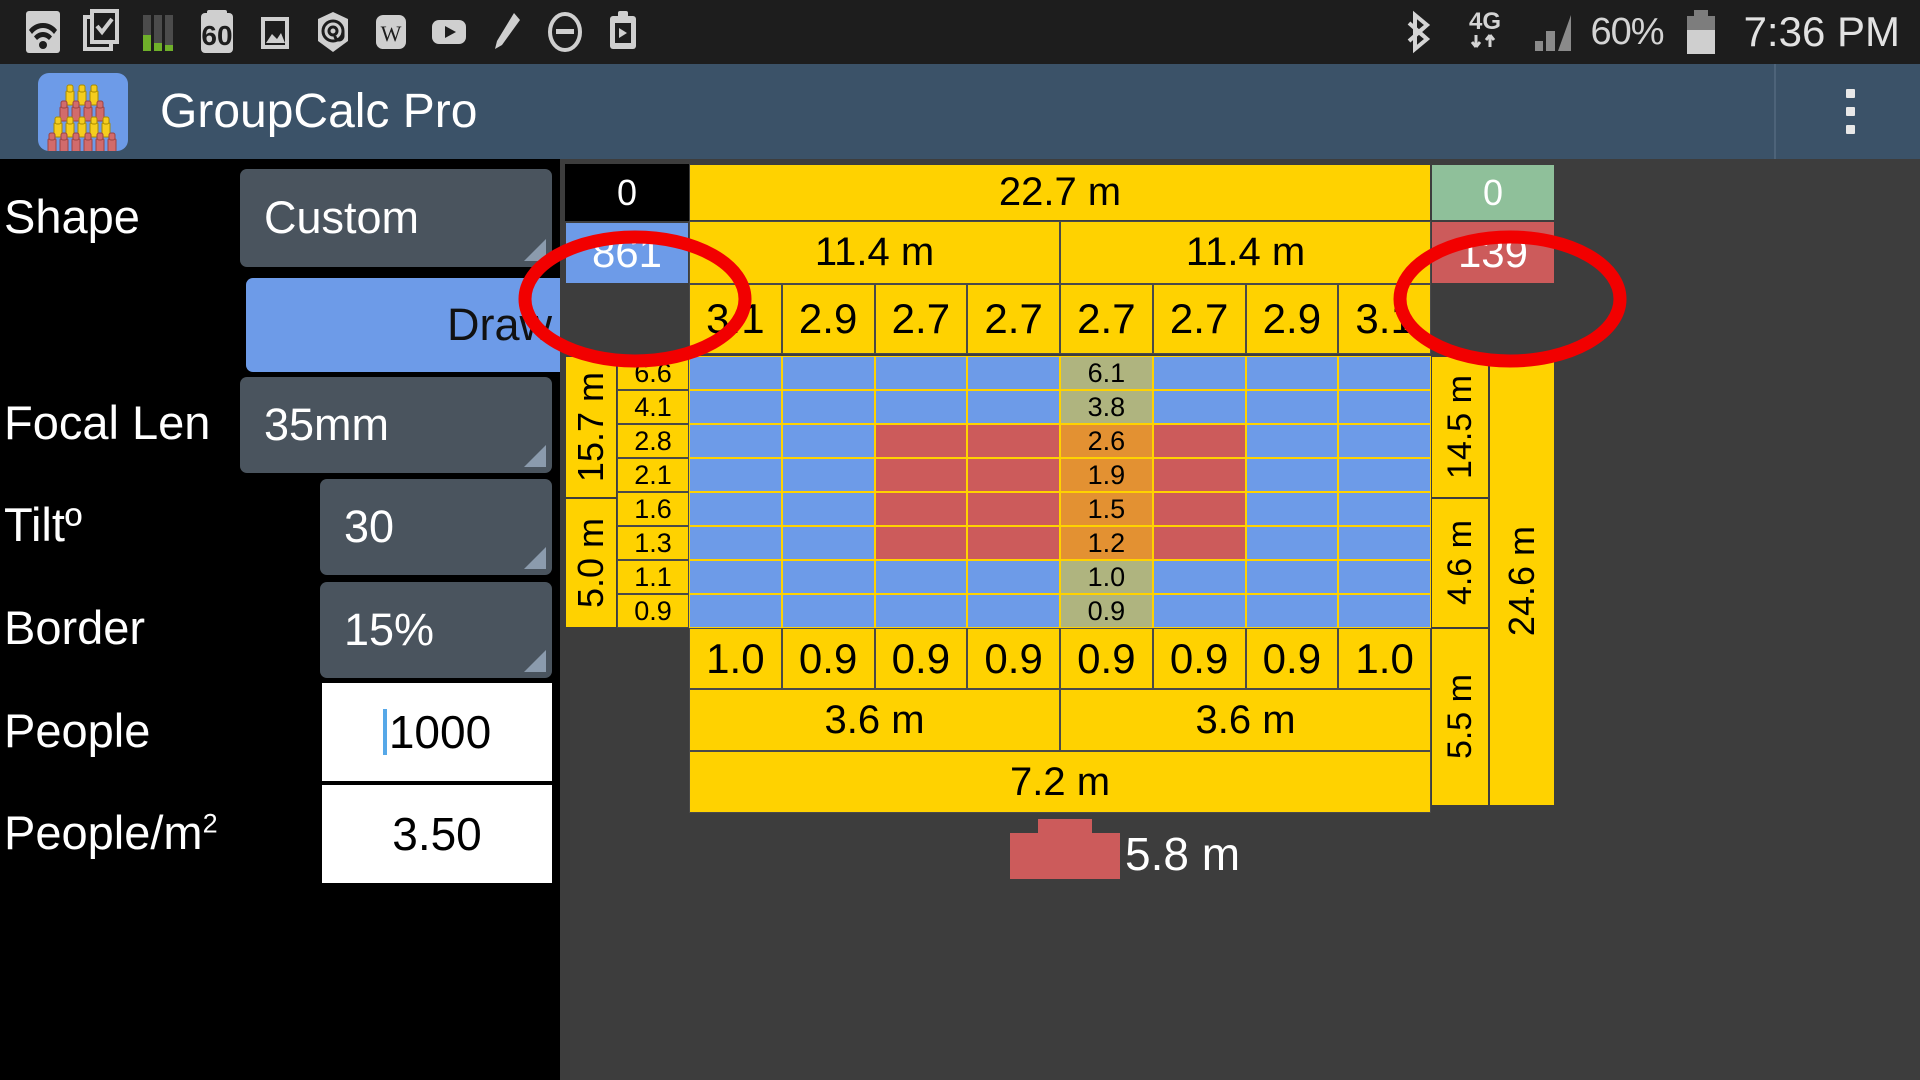 This screenshot has height=1080, width=1920. I want to click on people-per-m2-input: 3.50, so click(437, 834).